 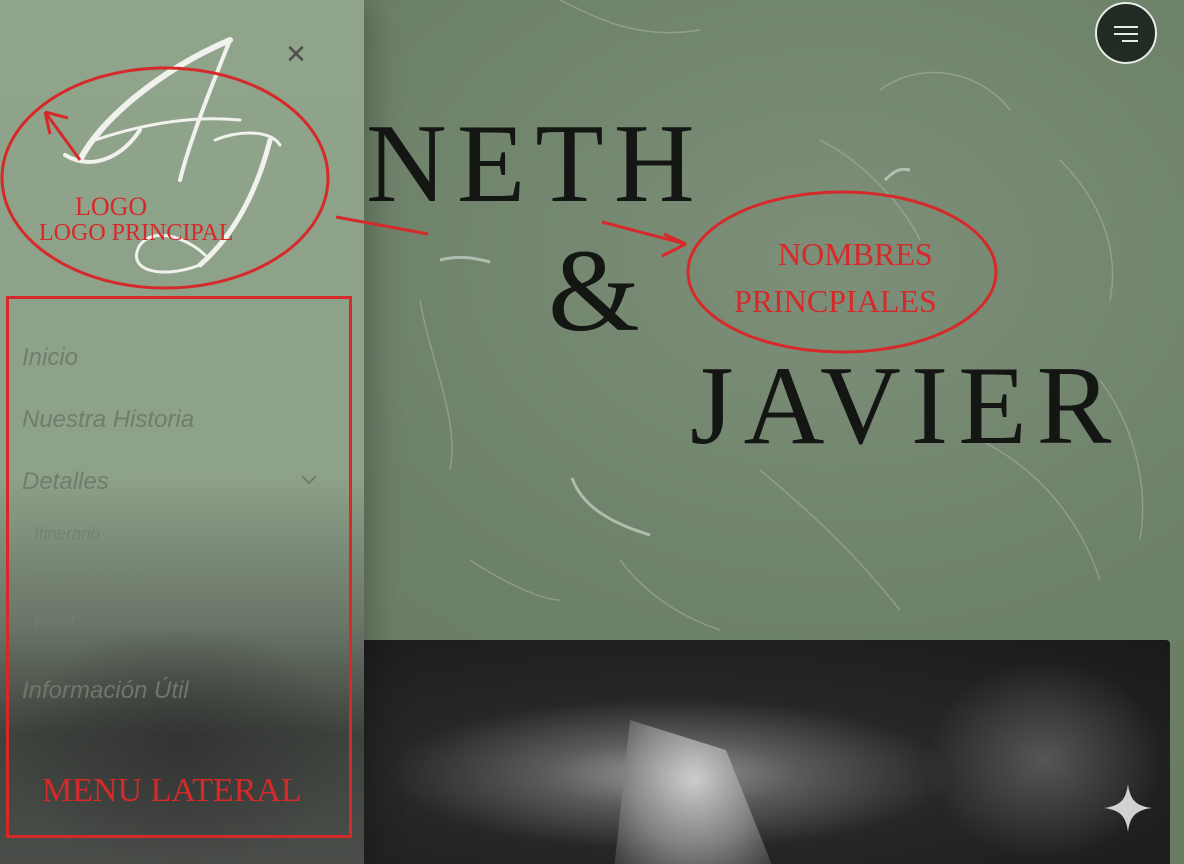 I want to click on hero-ampersand: &, so click(x=594, y=290).